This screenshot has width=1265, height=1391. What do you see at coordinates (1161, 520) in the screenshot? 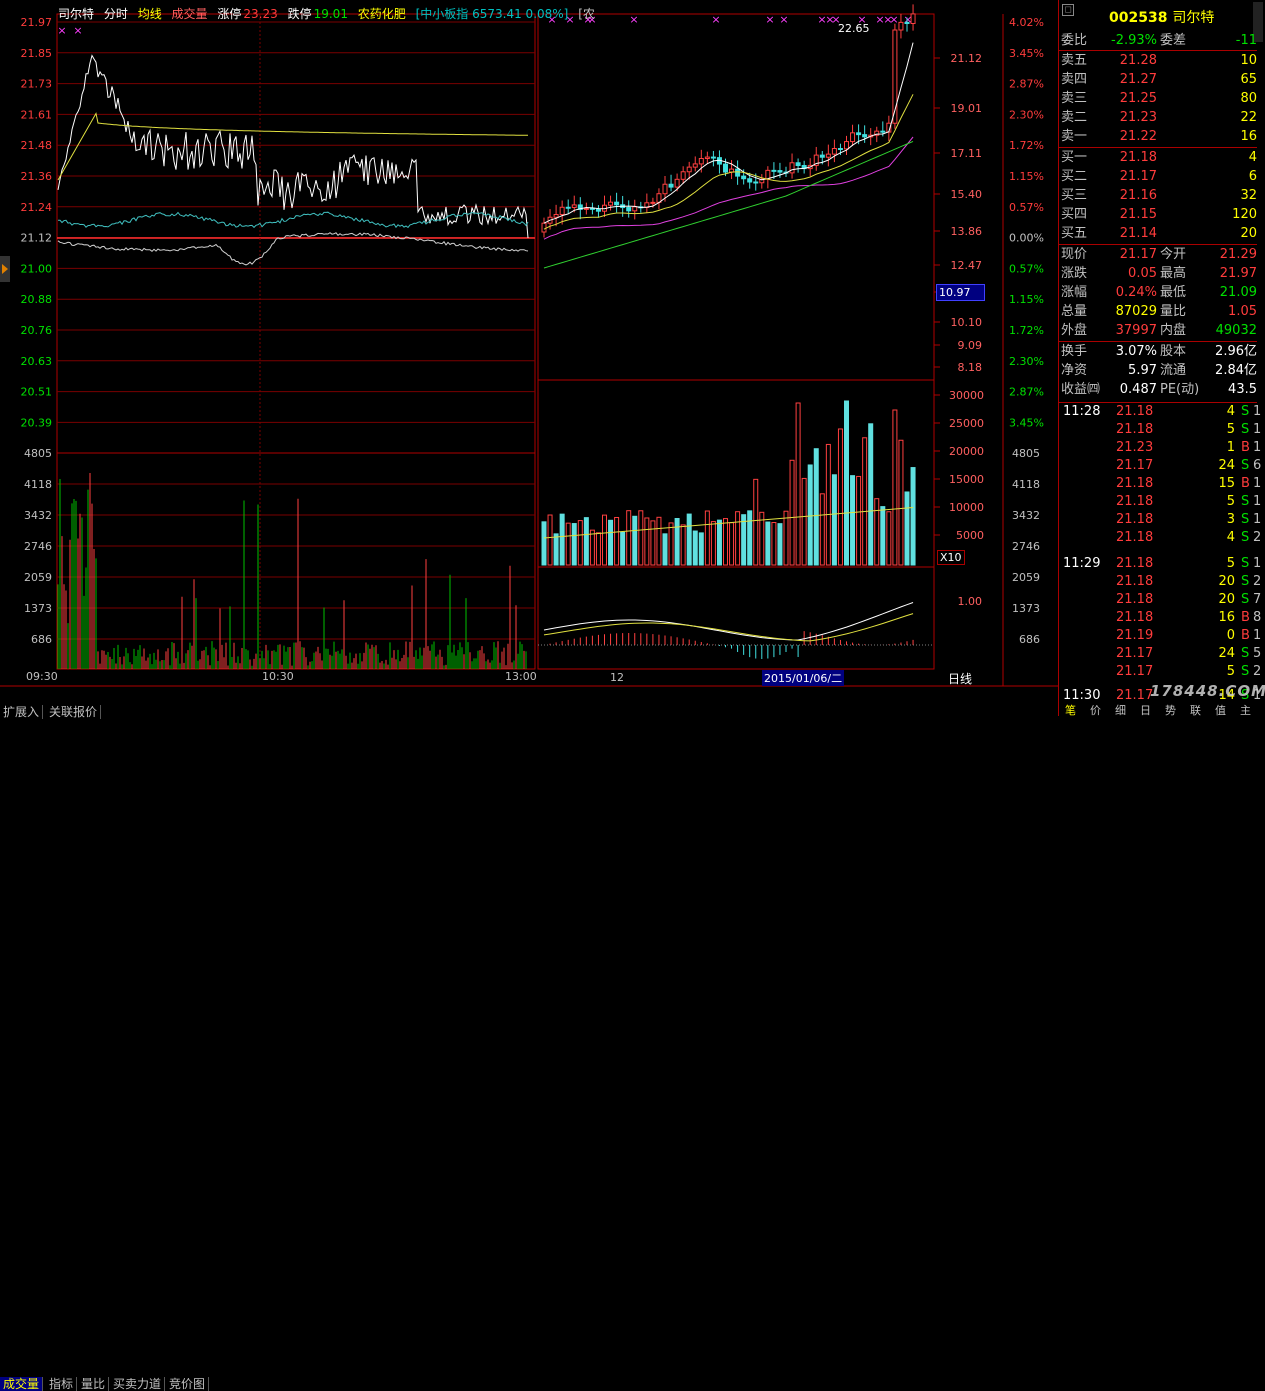
I see `tick-row: 21.18 3 S 1` at bounding box center [1161, 520].